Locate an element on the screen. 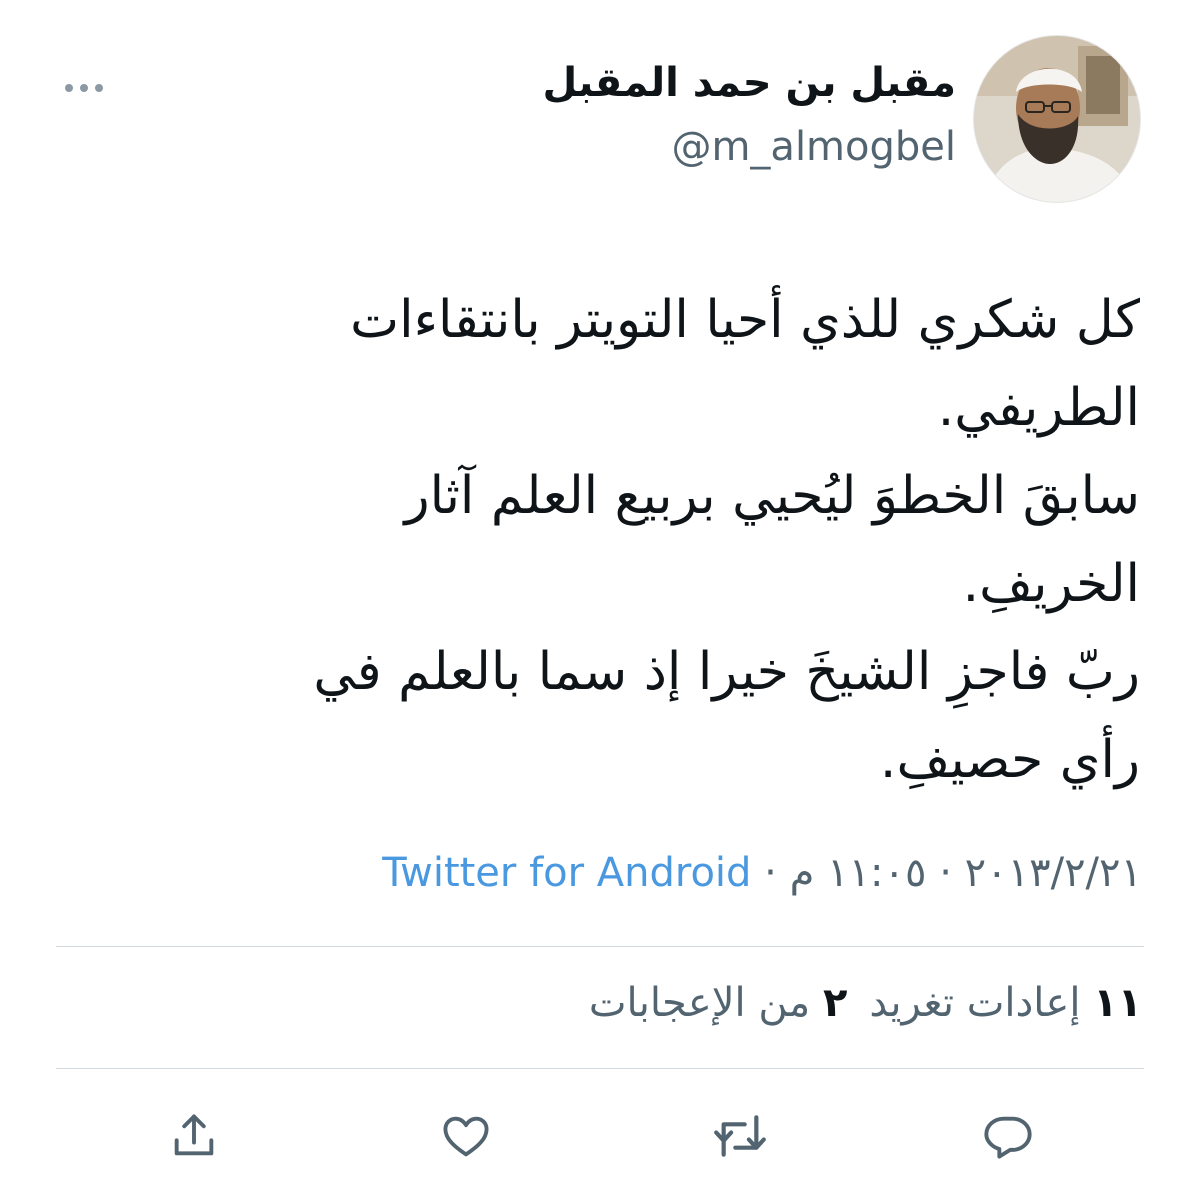 The height and width of the screenshot is (1197, 1200). retweets-stat: ١١ إعادات تغريد is located at coordinates (1005, 1003).